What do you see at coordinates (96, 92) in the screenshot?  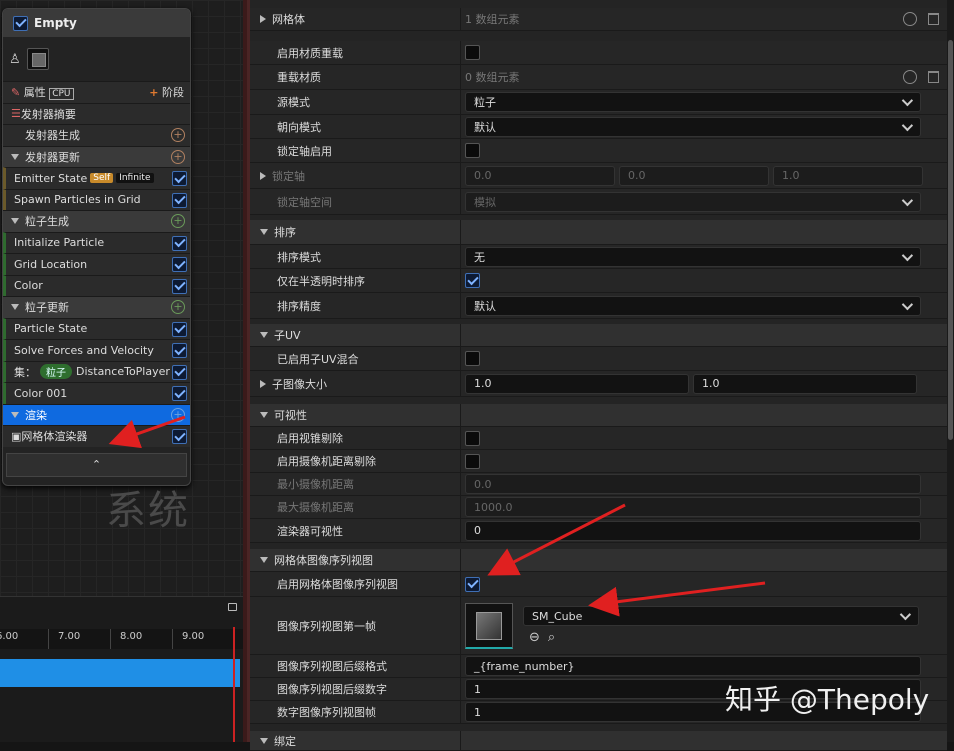 I see `properties-row: ✎ 属性 CPU + 阶段` at bounding box center [96, 92].